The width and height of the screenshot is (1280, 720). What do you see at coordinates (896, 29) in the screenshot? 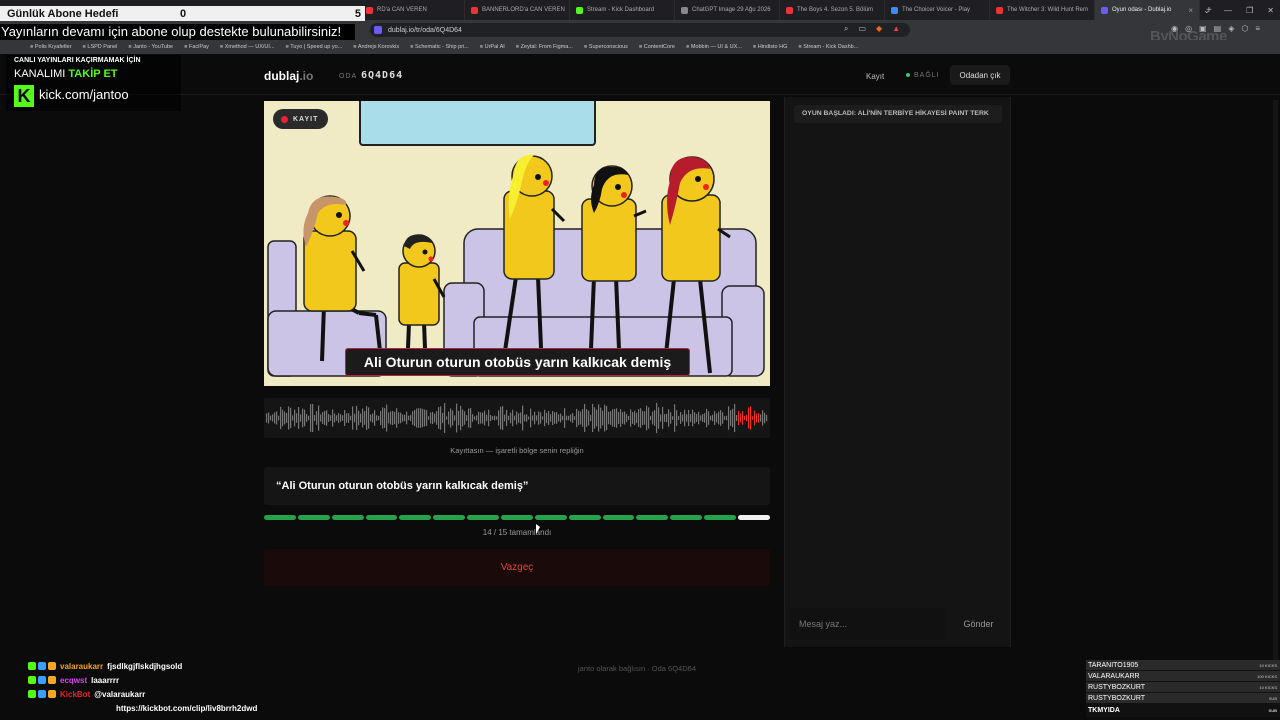
I see `rewards-icon: ▲` at bounding box center [896, 29].